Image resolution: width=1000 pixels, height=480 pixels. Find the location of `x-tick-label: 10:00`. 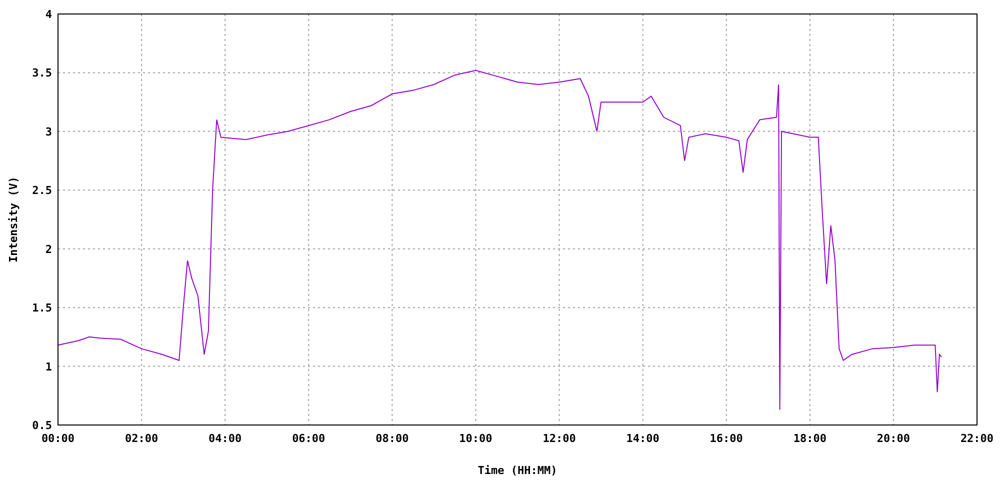

x-tick-label: 10:00 is located at coordinates (475, 438).